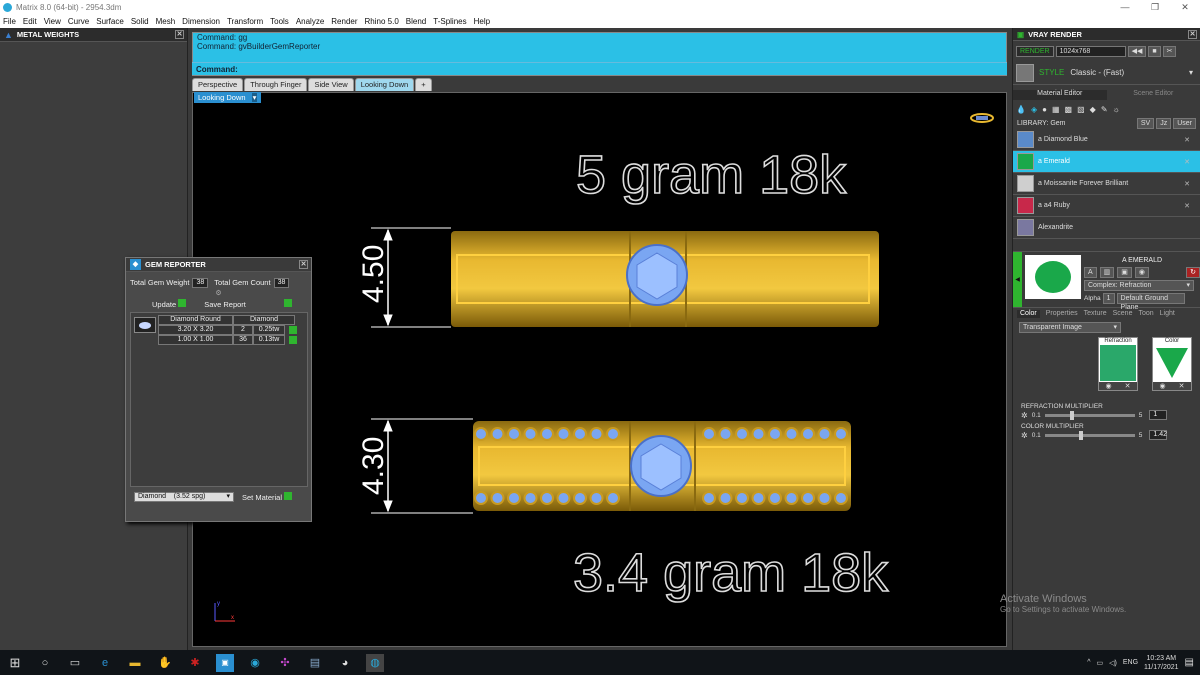 This screenshot has height=675, width=1200. Describe the element at coordinates (1060, 95) in the screenshot. I see `tab-material-editor: Material Editor` at that location.